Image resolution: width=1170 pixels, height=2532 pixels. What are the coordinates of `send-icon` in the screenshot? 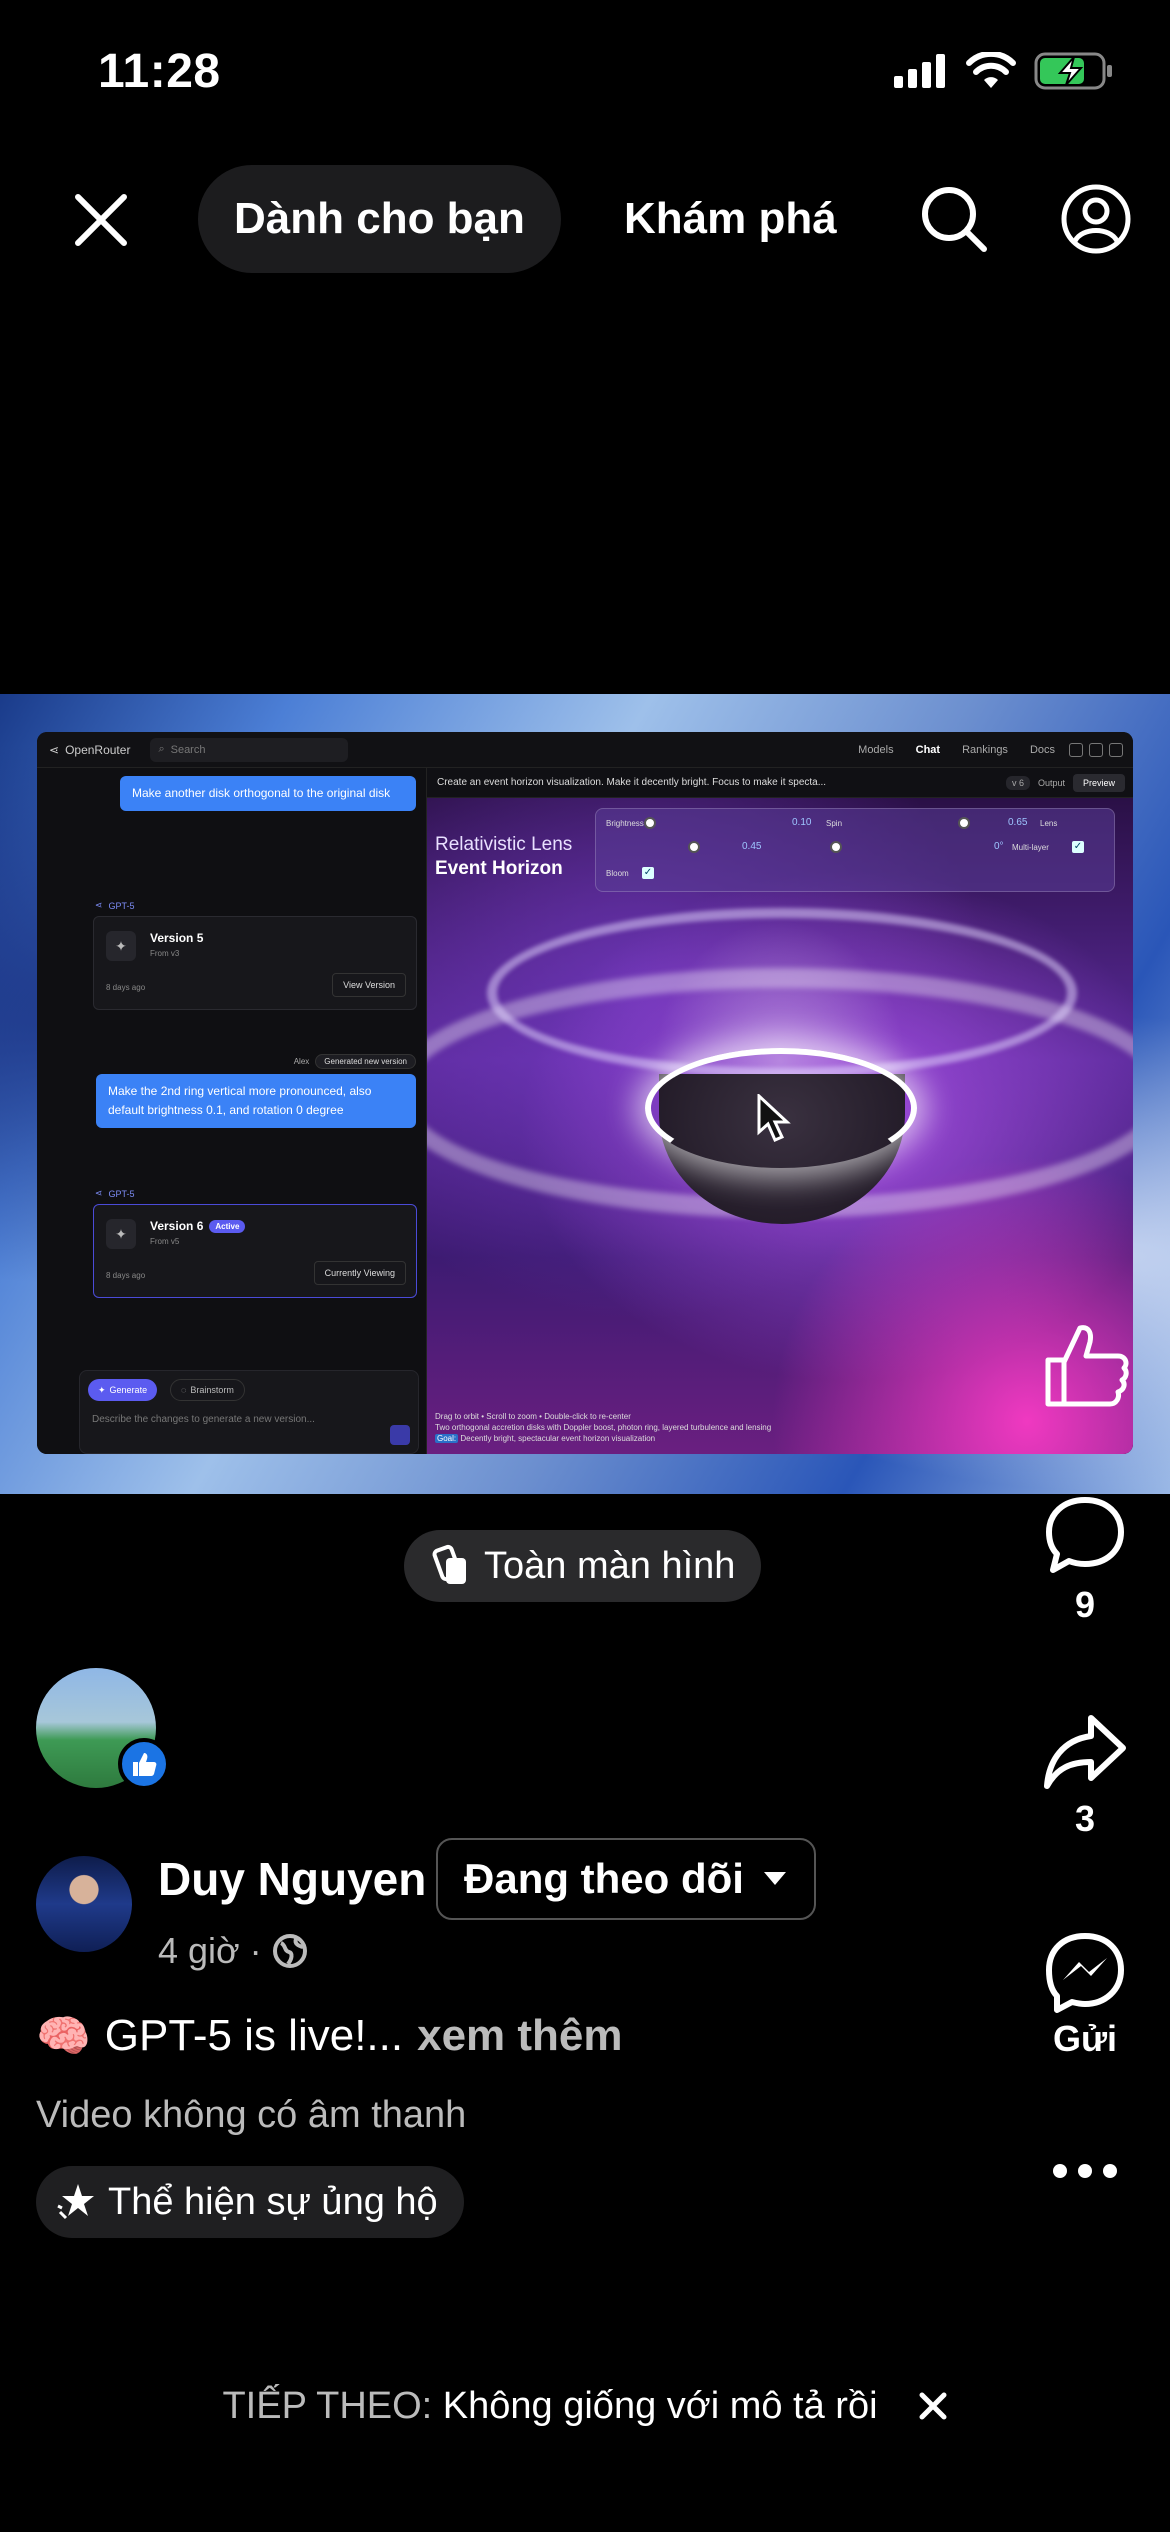 It's located at (400, 1435).